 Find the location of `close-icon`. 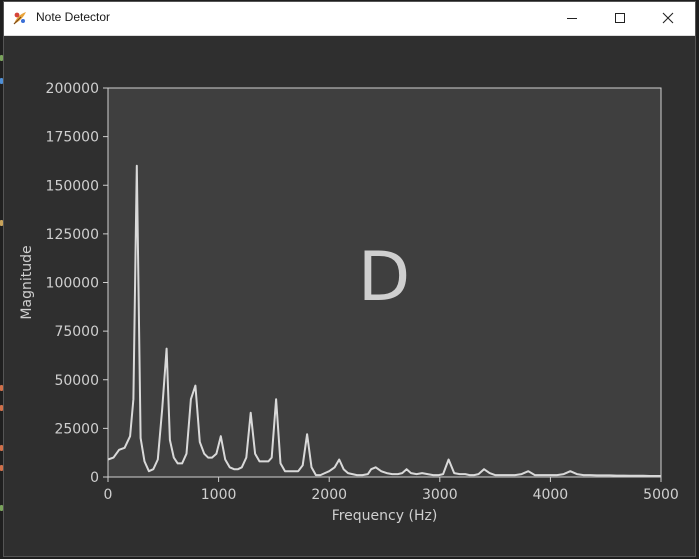

close-icon is located at coordinates (668, 18).